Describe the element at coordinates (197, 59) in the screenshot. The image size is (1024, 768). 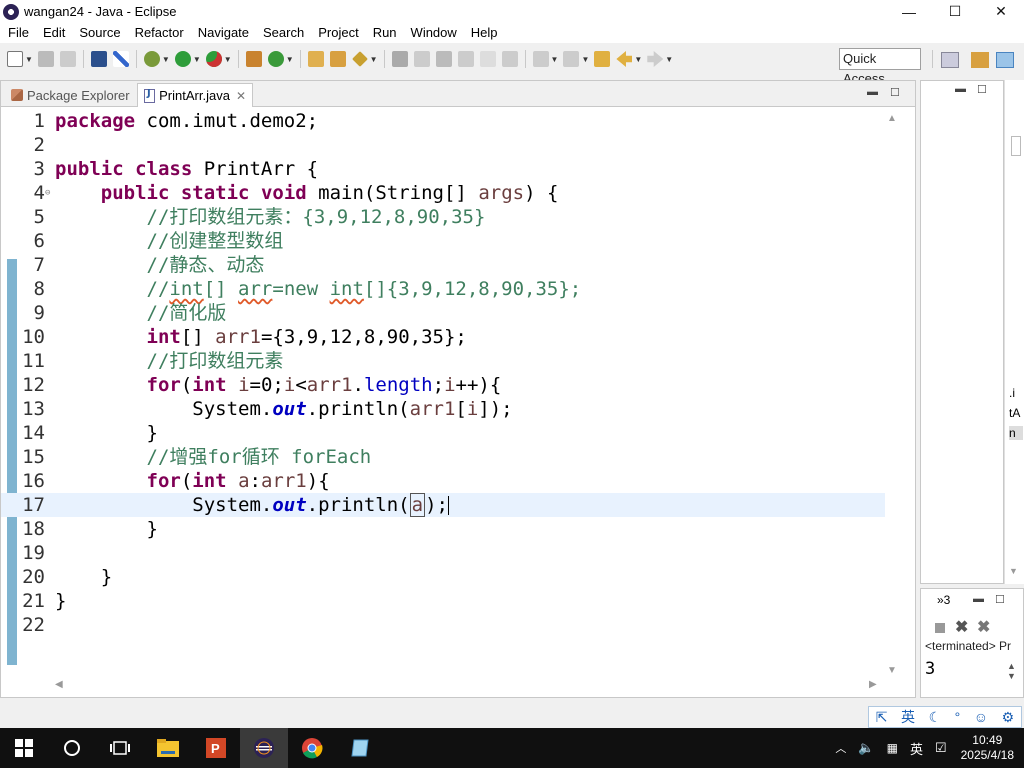
I see `run-dropdown-icon: ▼` at that location.